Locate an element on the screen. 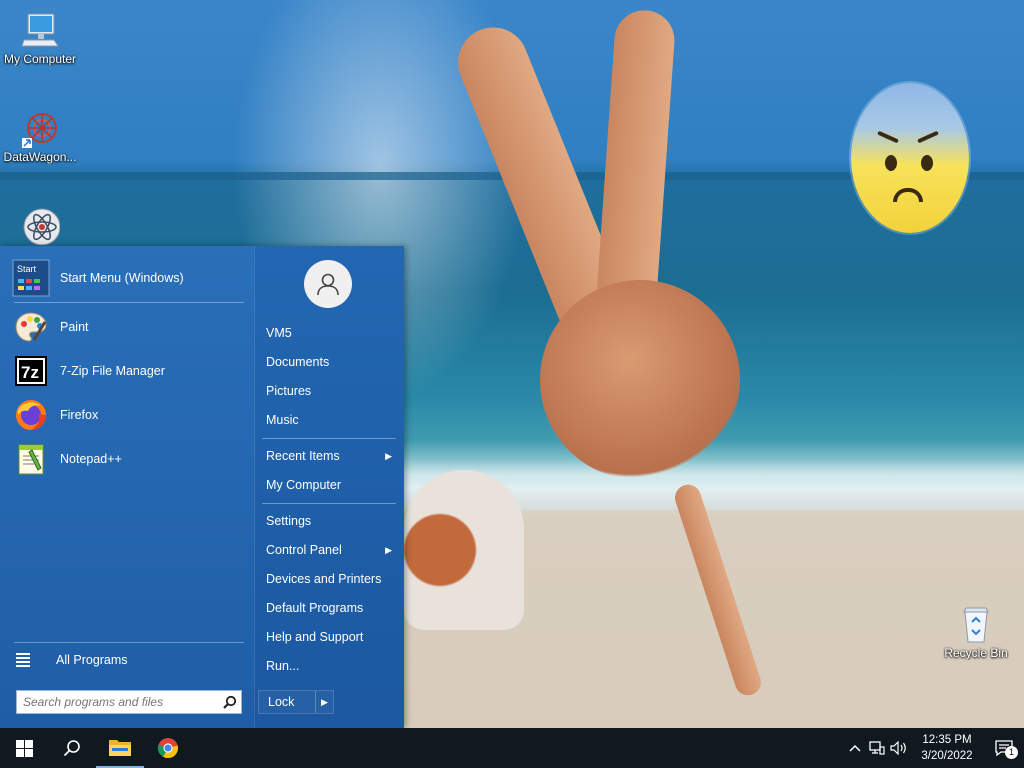  datawagon-icon is located at coordinates (39, 130).